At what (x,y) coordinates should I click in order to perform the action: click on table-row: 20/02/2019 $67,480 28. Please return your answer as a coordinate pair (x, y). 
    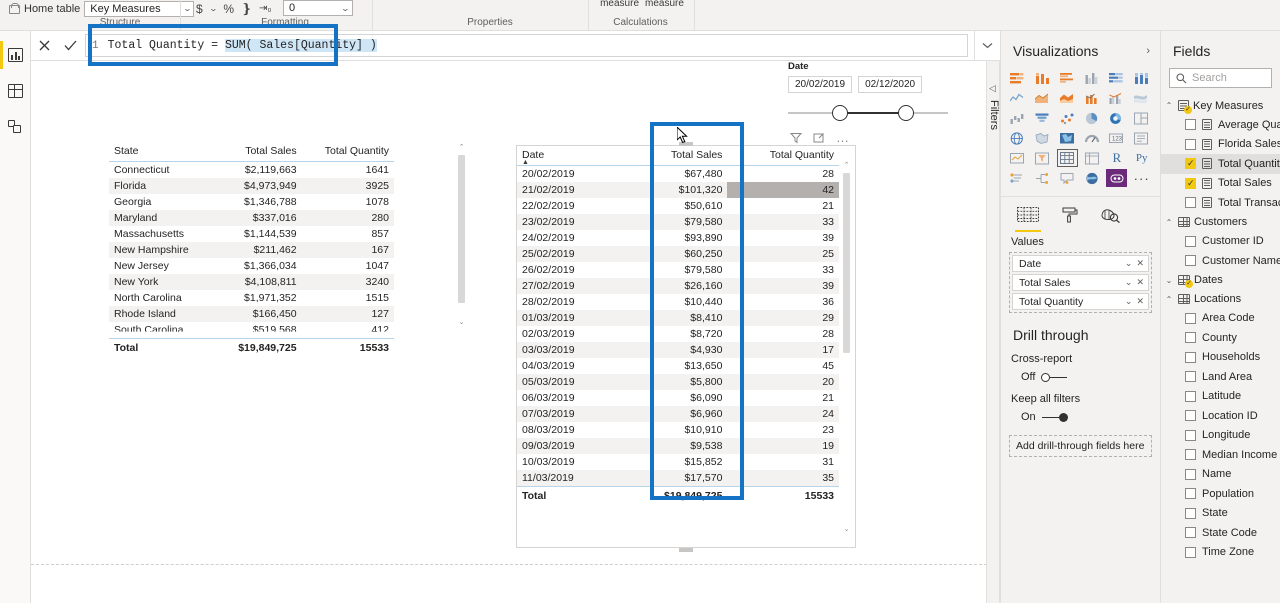
    Looking at the image, I should click on (678, 174).